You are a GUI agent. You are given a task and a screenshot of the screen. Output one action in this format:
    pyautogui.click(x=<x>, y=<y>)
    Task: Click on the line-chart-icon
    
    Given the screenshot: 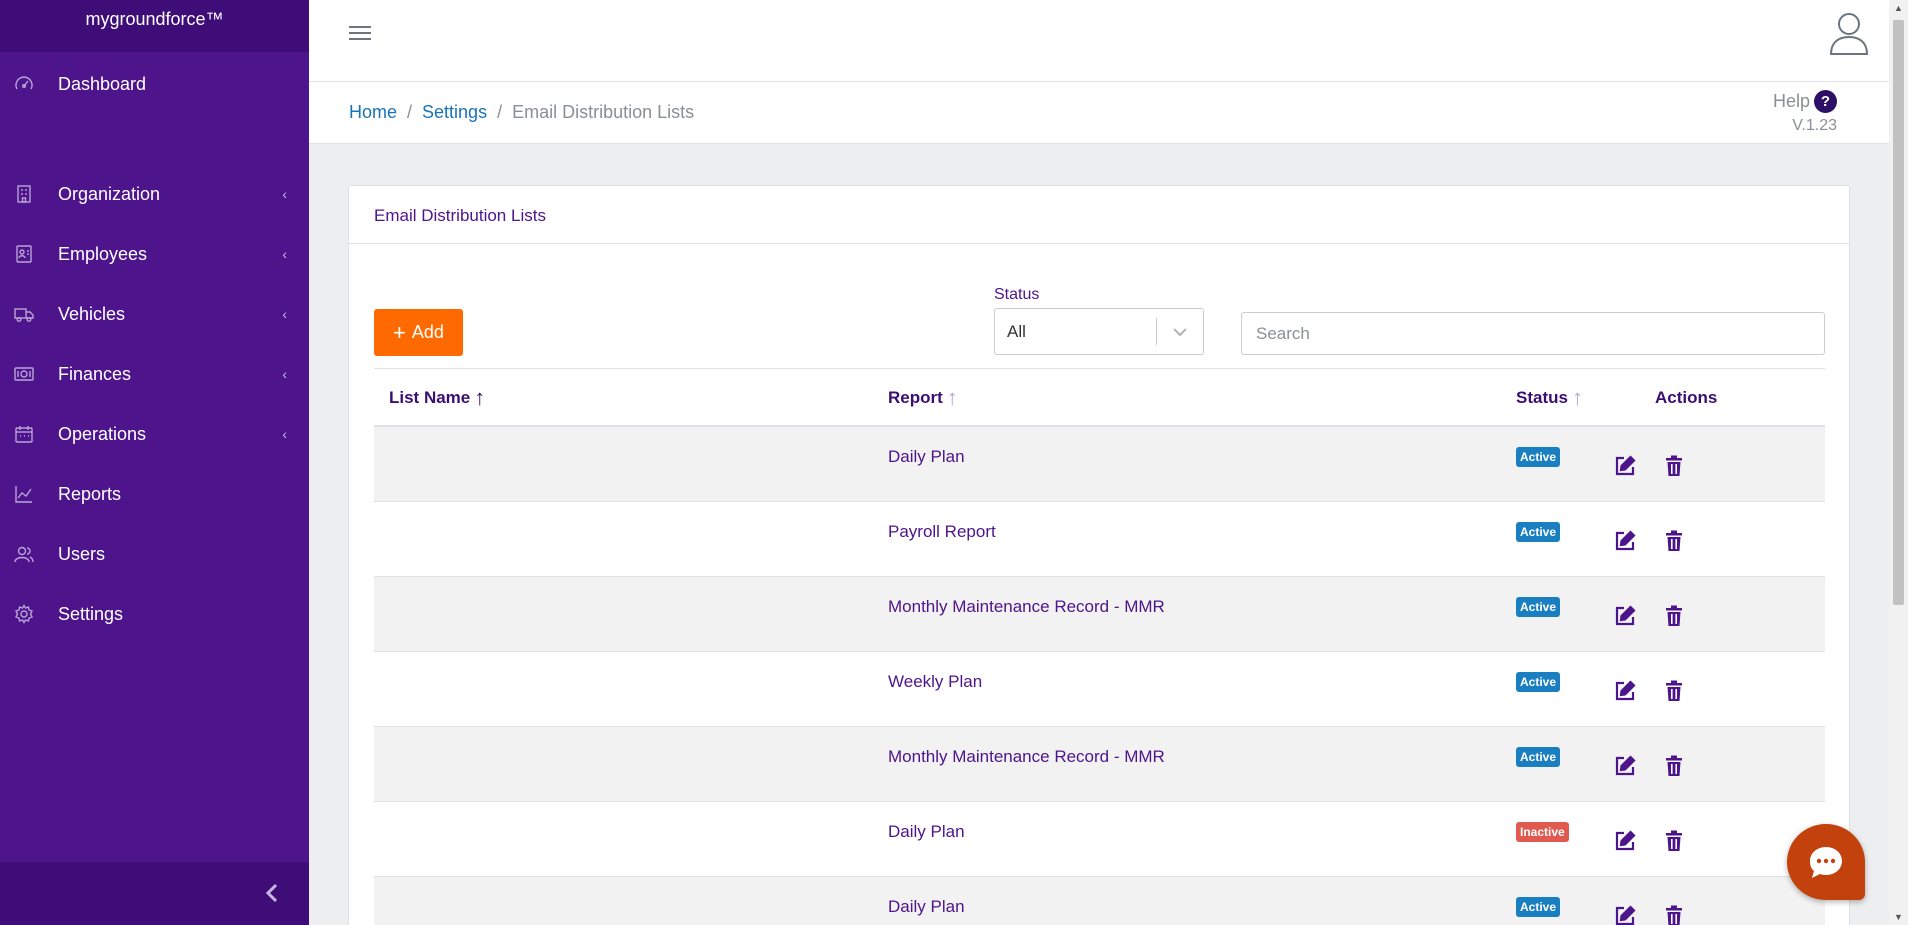 What is the action you would take?
    pyautogui.click(x=24, y=494)
    